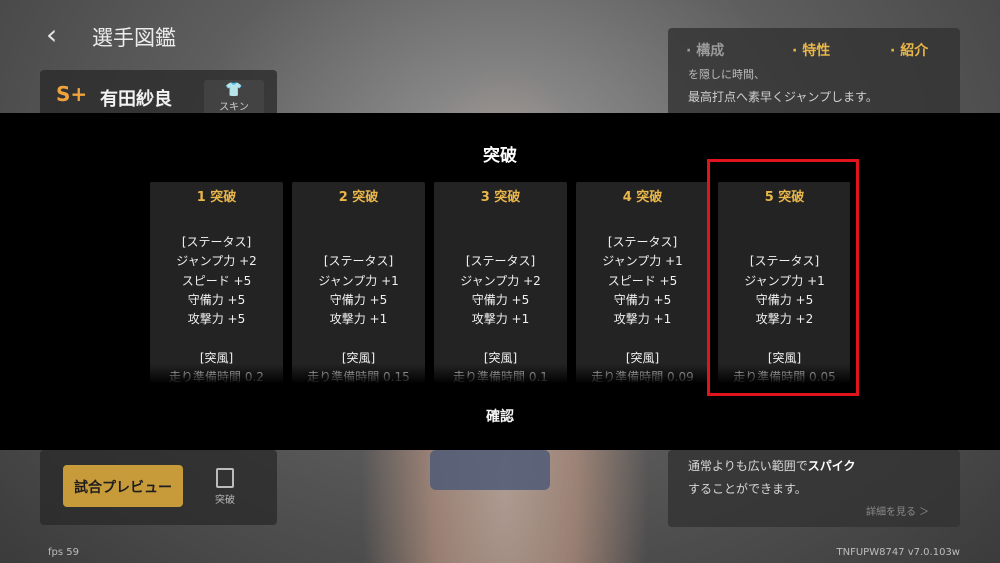  I want to click on skill-description-line1: 通常よりも広い範囲でスパイク, so click(772, 466).